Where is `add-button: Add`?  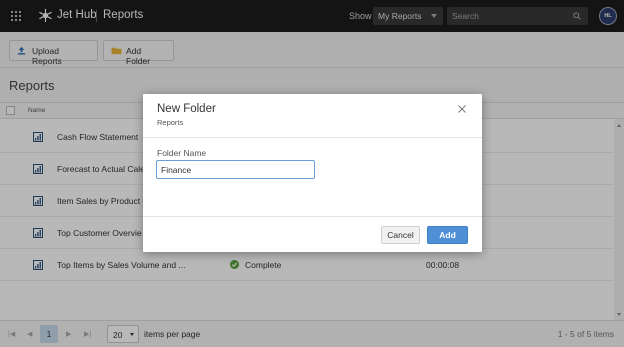 add-button: Add is located at coordinates (447, 235).